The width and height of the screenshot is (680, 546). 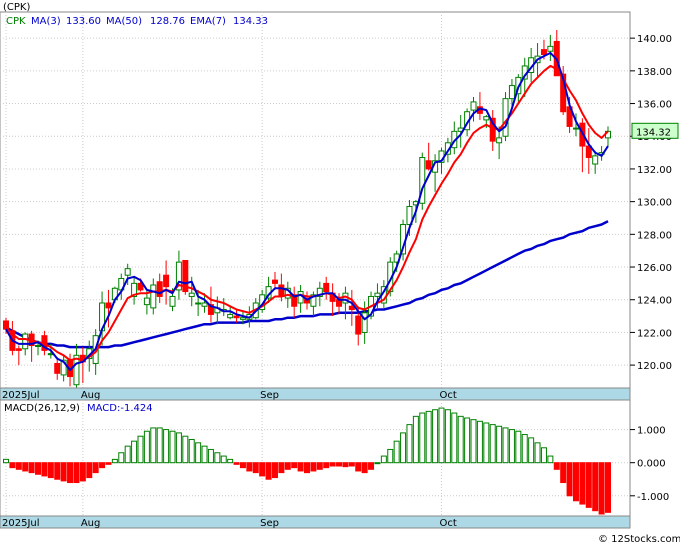 I want to click on macd-x-tick-label: Oct, so click(x=447, y=523).